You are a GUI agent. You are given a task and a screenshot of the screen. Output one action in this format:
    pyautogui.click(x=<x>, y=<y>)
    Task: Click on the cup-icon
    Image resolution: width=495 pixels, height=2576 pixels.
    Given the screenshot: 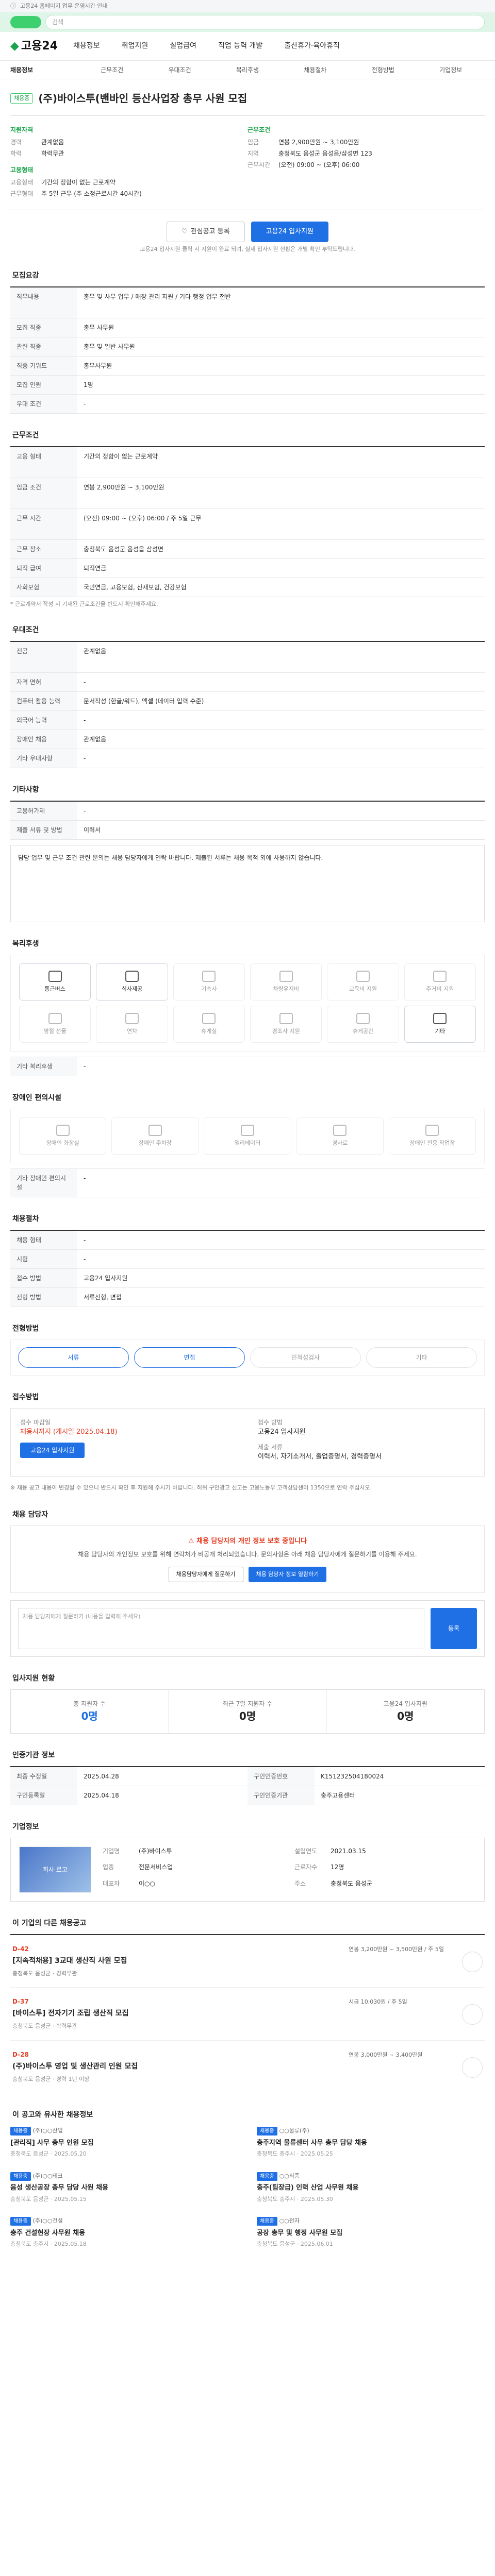 What is the action you would take?
    pyautogui.click(x=209, y=1018)
    